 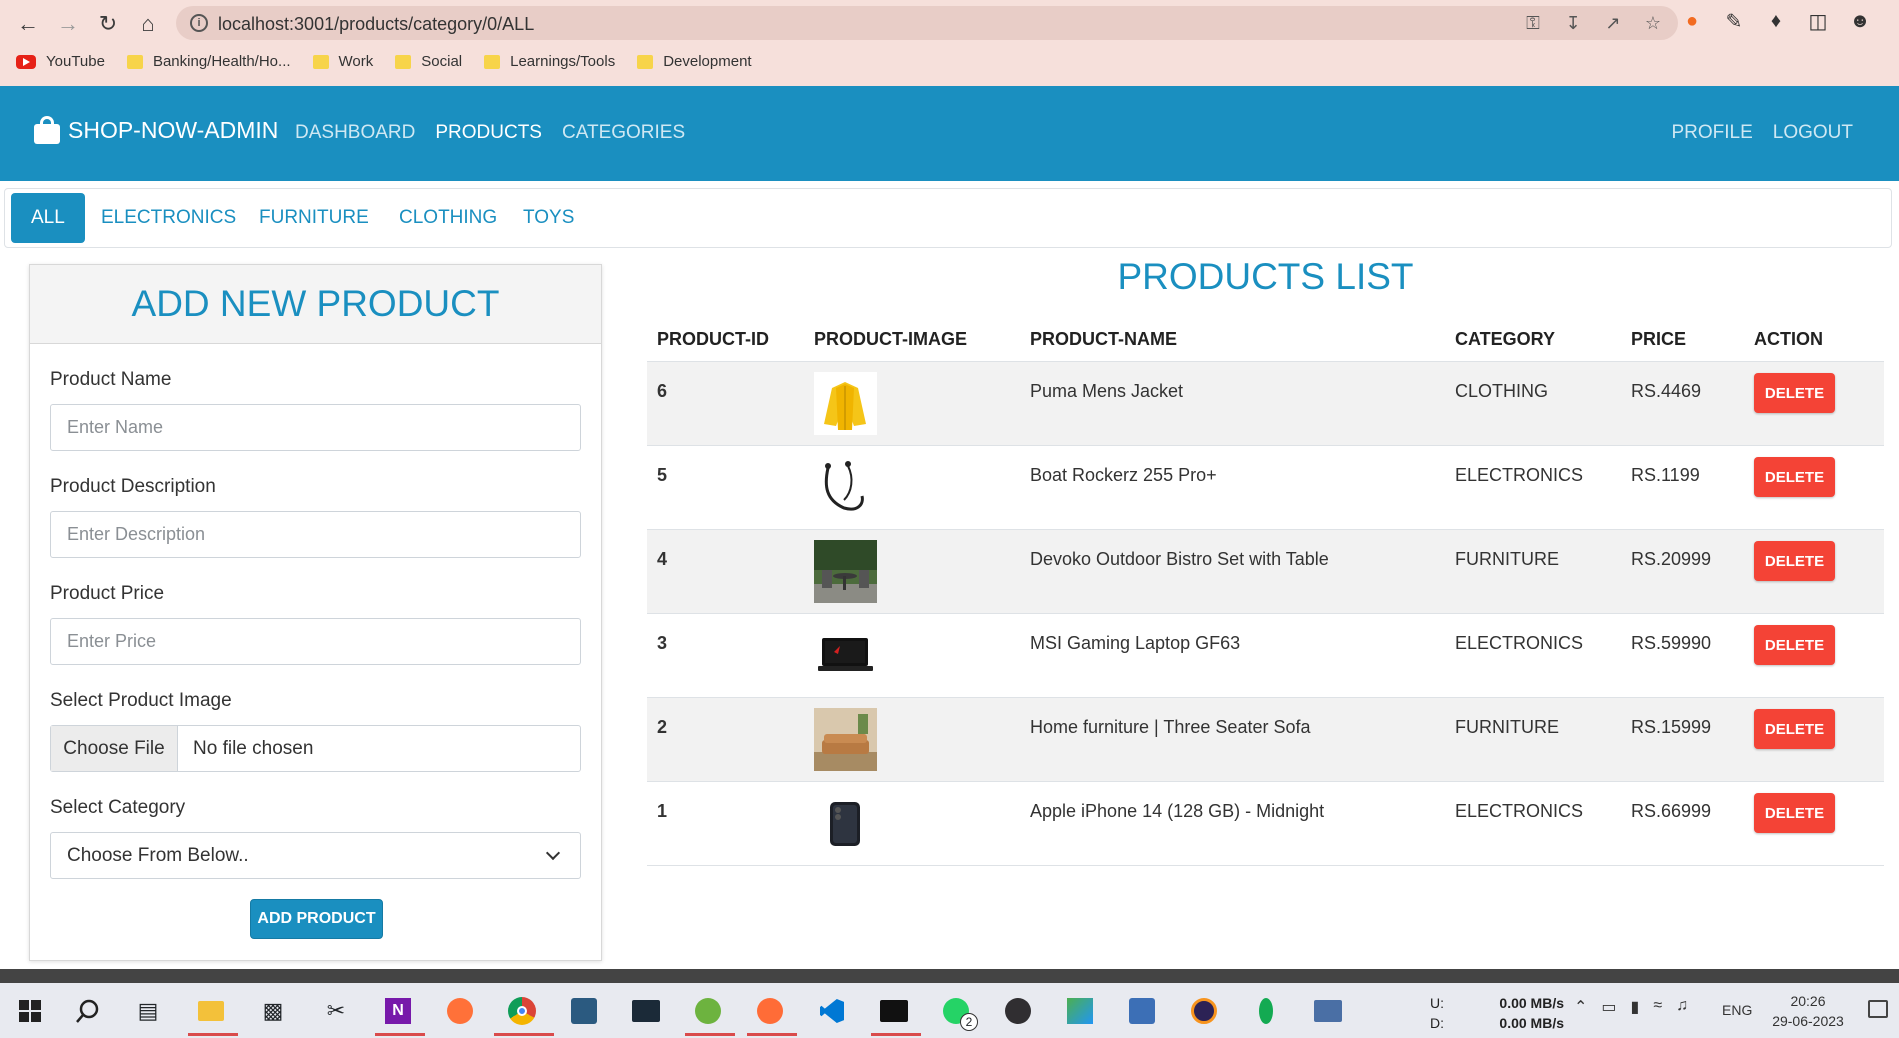 What do you see at coordinates (314, 218) in the screenshot?
I see `tab-furniture: FURNITURE` at bounding box center [314, 218].